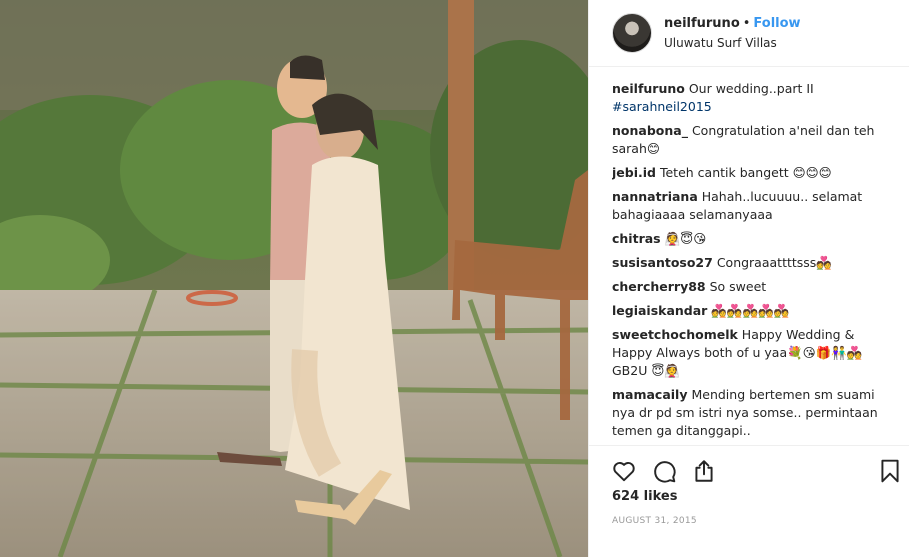 The width and height of the screenshot is (909, 557). What do you see at coordinates (649, 394) in the screenshot?
I see `comment-username: mamacaily` at bounding box center [649, 394].